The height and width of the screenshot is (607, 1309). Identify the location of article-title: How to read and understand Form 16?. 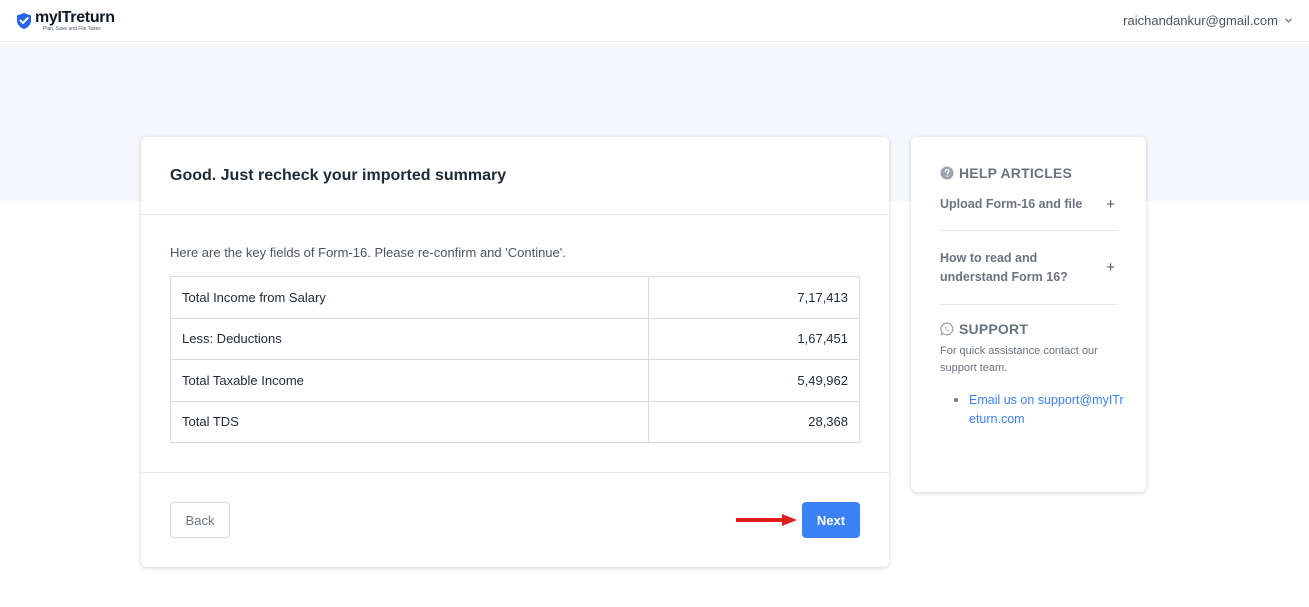
(1004, 267).